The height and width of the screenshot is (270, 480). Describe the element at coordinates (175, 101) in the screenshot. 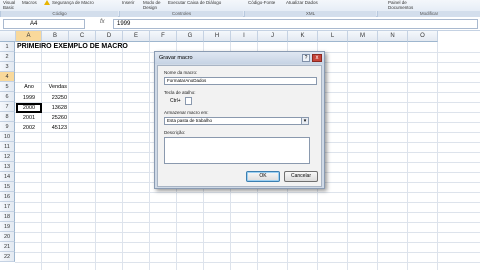

I see `ctrl-prefix: Ctrl+` at that location.